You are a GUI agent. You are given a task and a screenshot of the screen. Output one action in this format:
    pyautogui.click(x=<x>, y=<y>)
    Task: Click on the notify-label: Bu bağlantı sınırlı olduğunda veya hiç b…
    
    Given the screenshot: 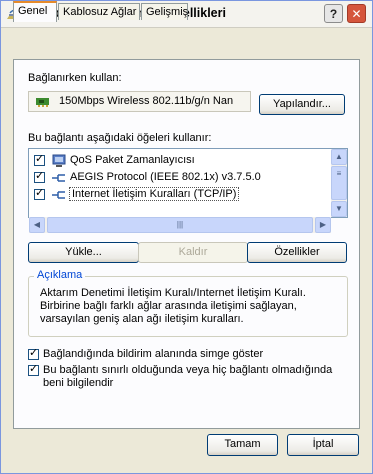 What is the action you would take?
    pyautogui.click(x=188, y=376)
    